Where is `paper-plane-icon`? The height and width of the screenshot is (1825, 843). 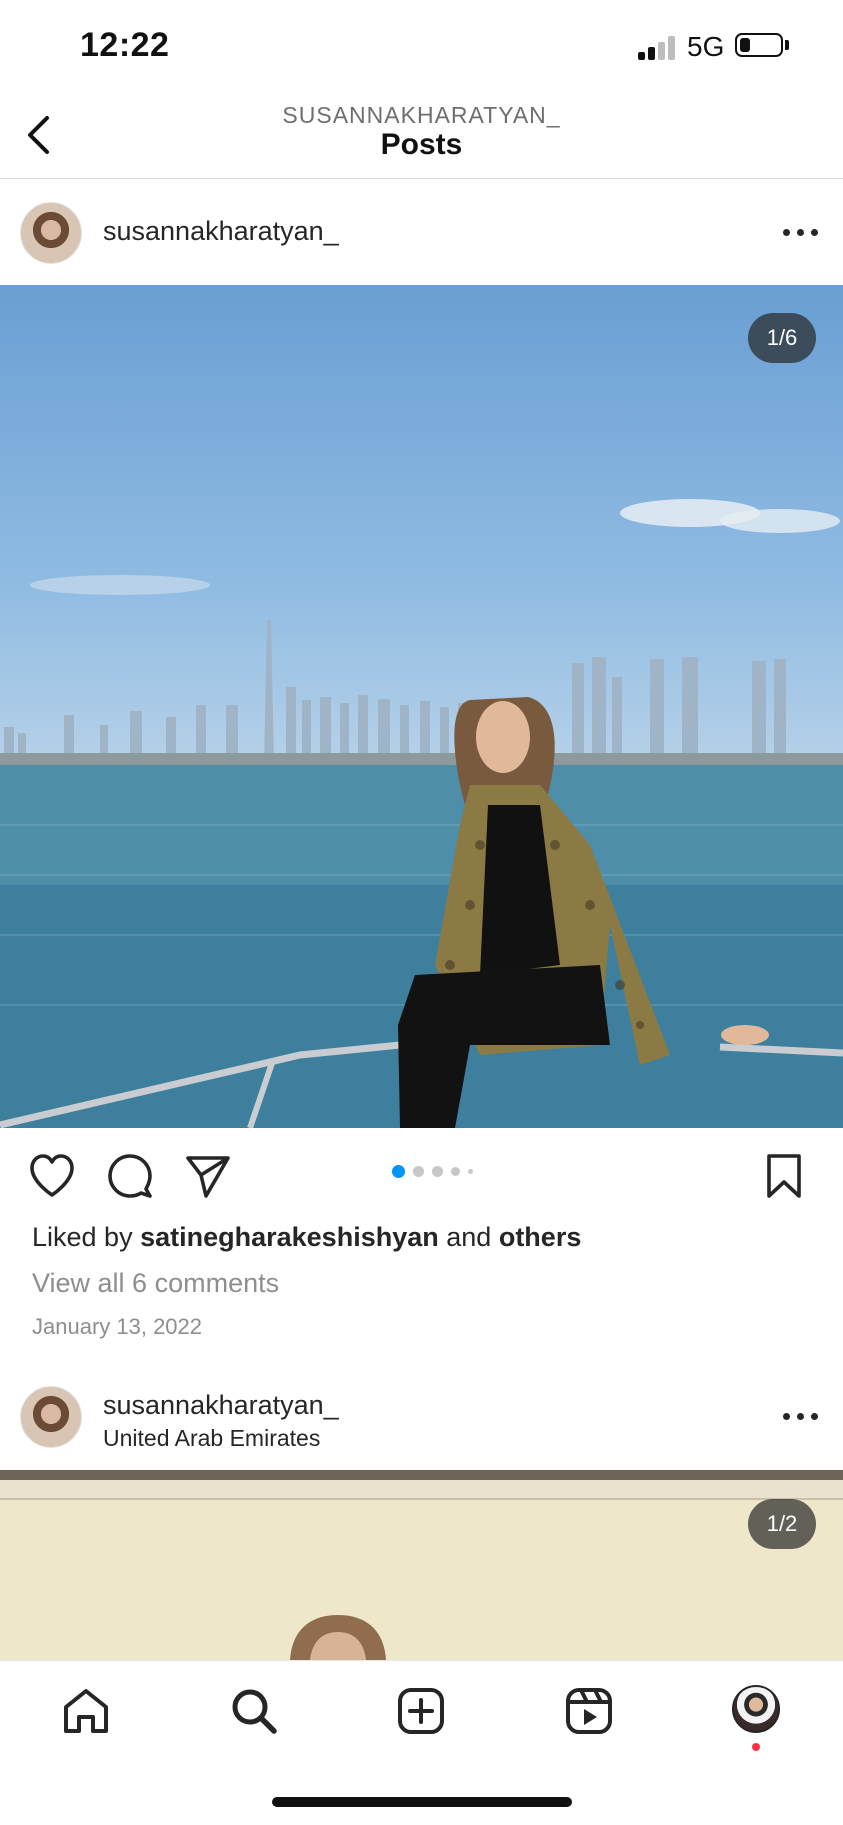
paper-plane-icon is located at coordinates (208, 1177).